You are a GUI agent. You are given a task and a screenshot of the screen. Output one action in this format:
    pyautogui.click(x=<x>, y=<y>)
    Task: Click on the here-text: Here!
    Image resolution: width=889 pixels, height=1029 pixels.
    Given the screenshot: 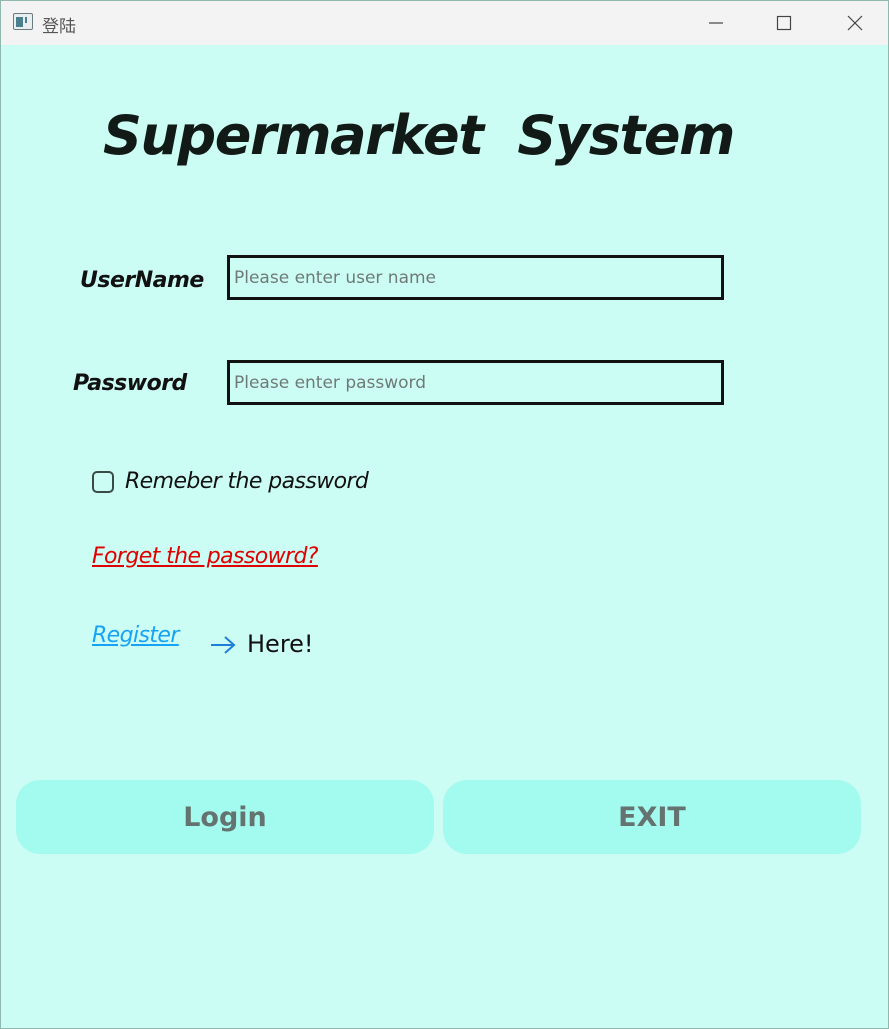 What is the action you would take?
    pyautogui.click(x=280, y=644)
    